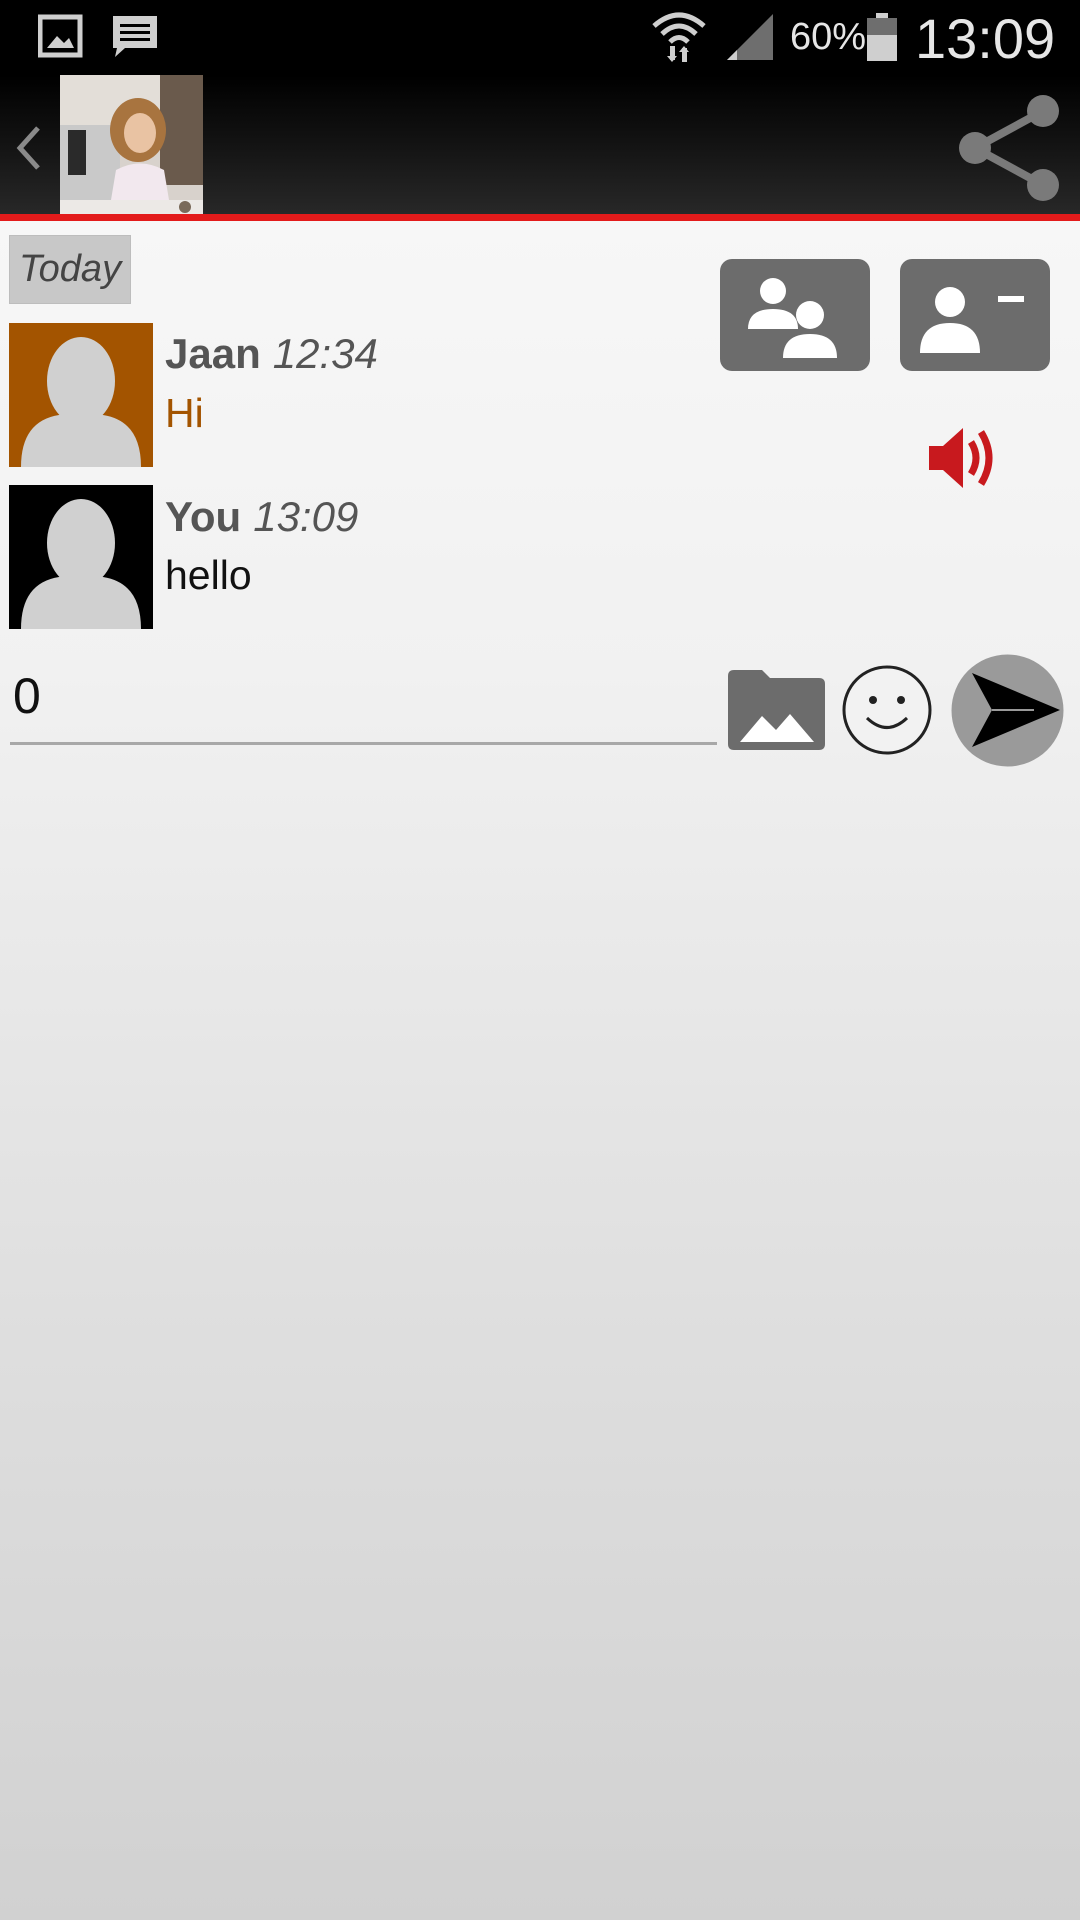  I want to click on message-time: 13:09, so click(306, 516).